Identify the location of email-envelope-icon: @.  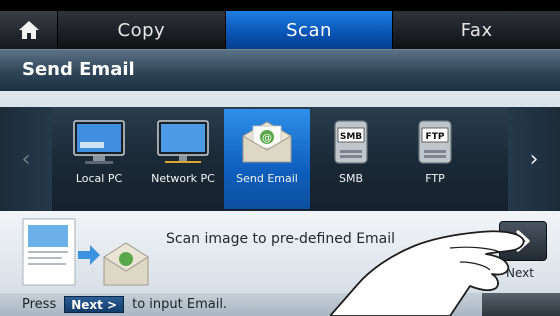
(267, 142).